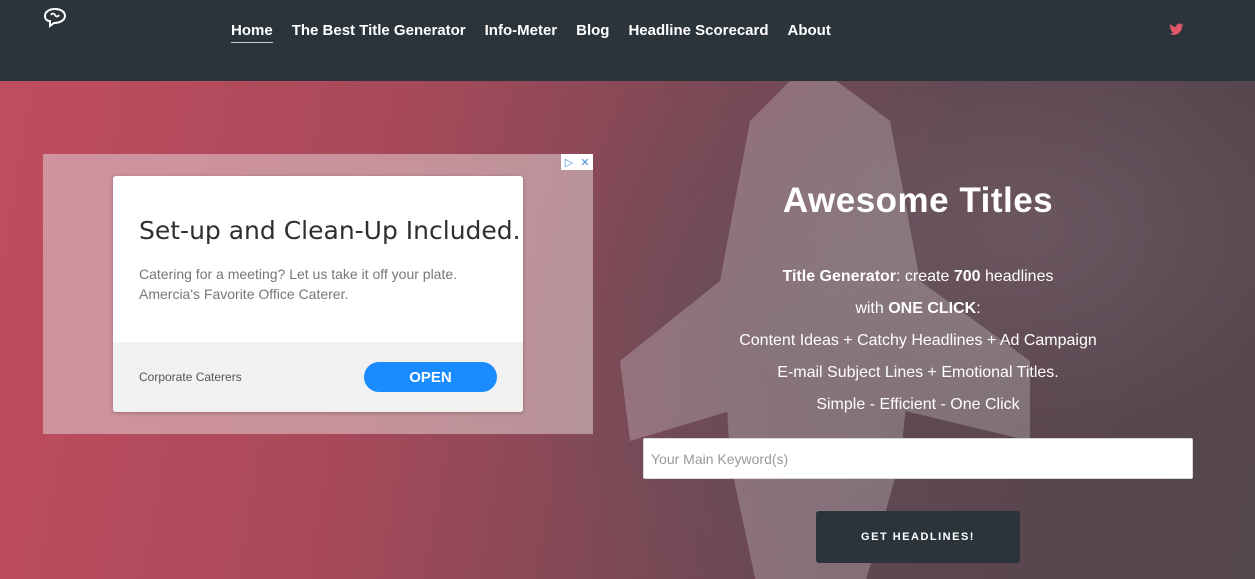 The image size is (1255, 579). I want to click on ad-badge: ▷ ✕, so click(577, 162).